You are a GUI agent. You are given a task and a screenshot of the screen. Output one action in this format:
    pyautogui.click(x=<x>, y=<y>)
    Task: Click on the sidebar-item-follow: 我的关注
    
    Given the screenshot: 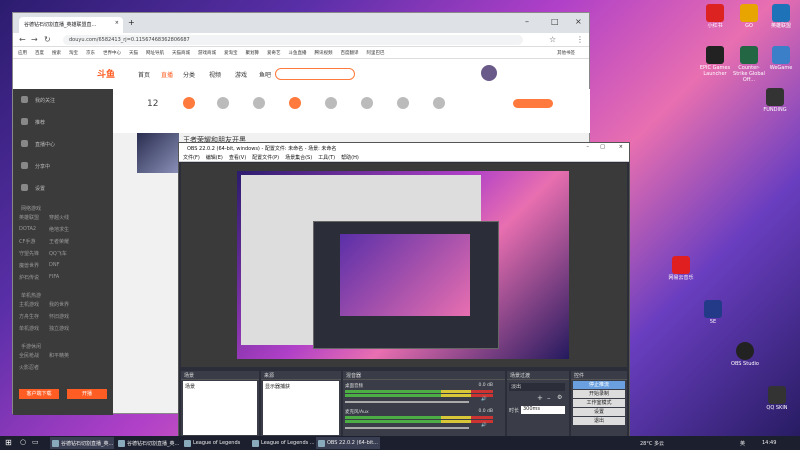 What is the action you would take?
    pyautogui.click(x=63, y=100)
    